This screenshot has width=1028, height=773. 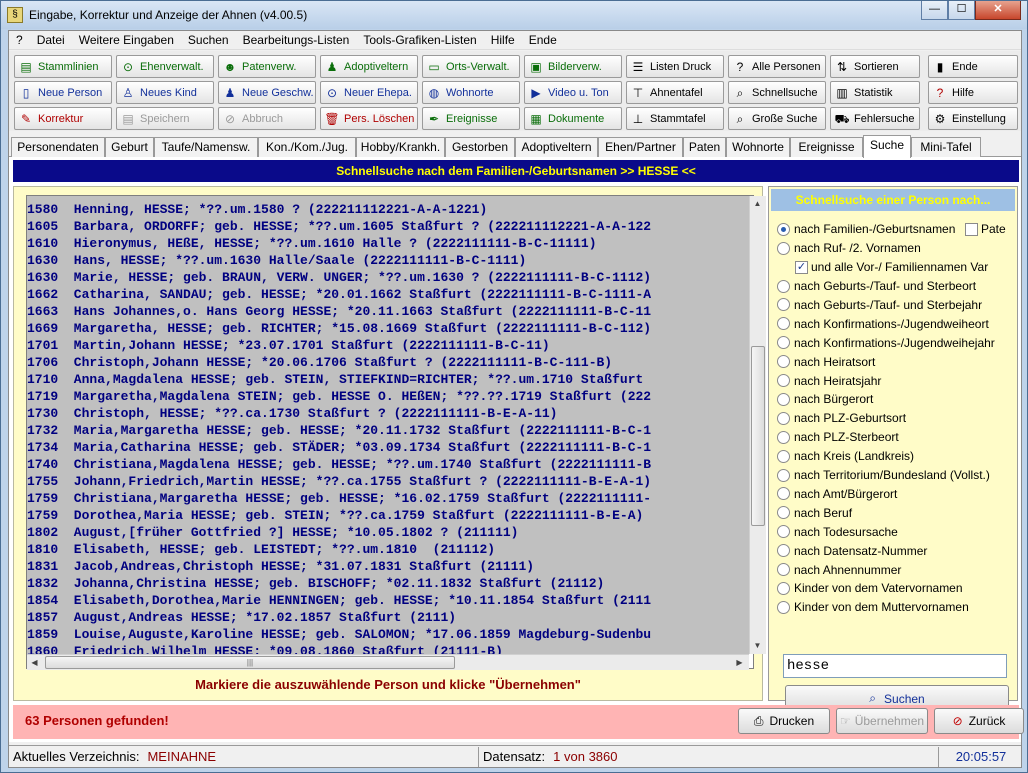 What do you see at coordinates (883, 324) in the screenshot?
I see `search-option: nach Konfirmations-/Jugendweiheort` at bounding box center [883, 324].